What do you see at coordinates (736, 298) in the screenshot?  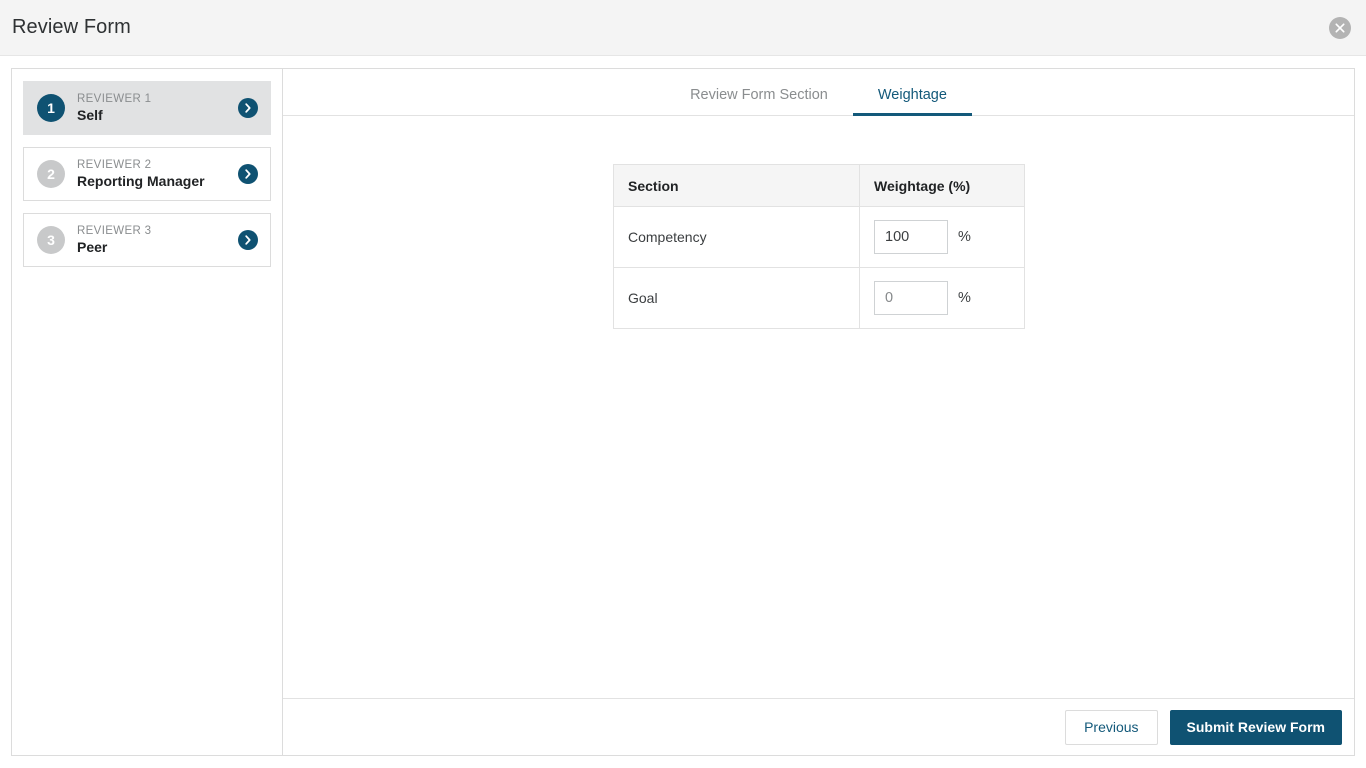 I see `cell-section-name: Goal` at bounding box center [736, 298].